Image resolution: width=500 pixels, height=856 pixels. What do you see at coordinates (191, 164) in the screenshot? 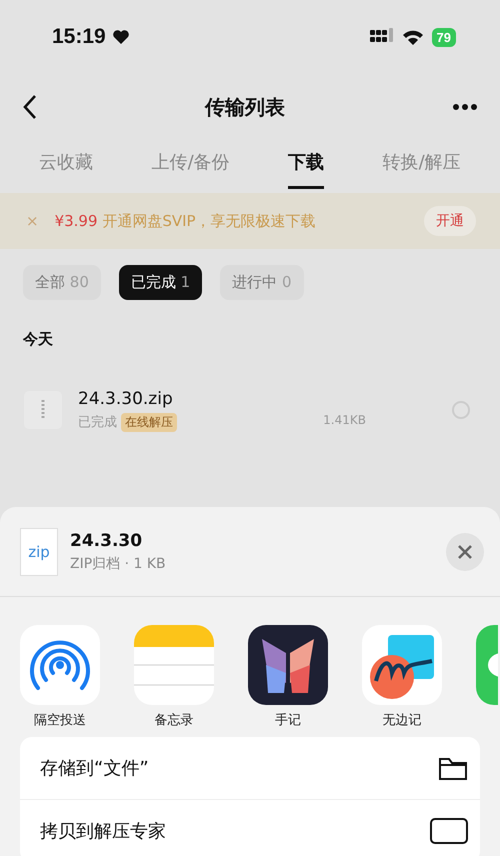
I see `tab: 上传/备份` at bounding box center [191, 164].